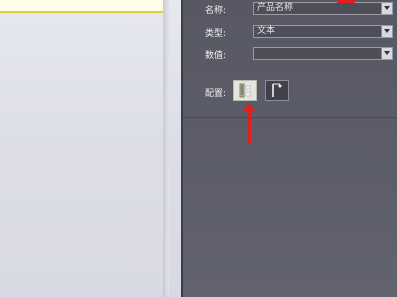  Describe the element at coordinates (216, 94) in the screenshot. I see `config-label: 配置:` at that location.